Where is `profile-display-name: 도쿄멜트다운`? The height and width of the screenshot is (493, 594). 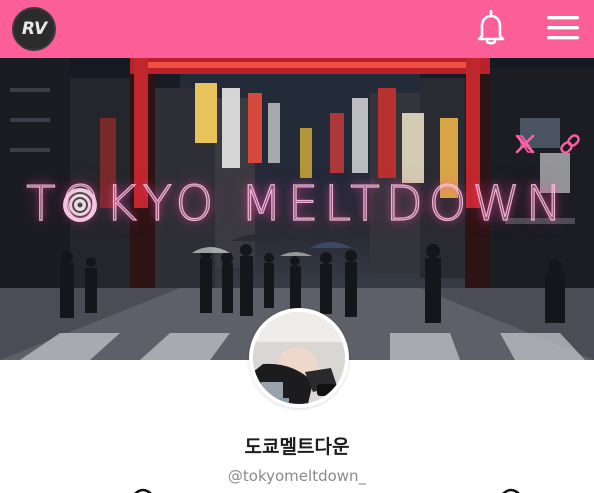
profile-display-name: 도쿄멜트다운 is located at coordinates (297, 447).